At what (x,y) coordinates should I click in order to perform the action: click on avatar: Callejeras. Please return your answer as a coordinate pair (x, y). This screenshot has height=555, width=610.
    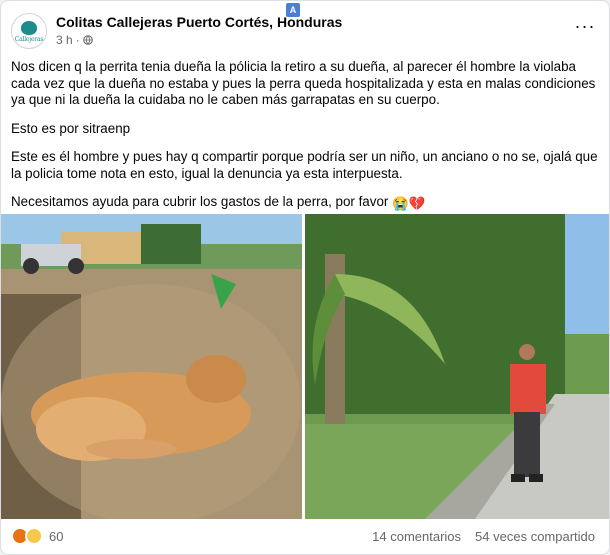
    Looking at the image, I should click on (29, 31).